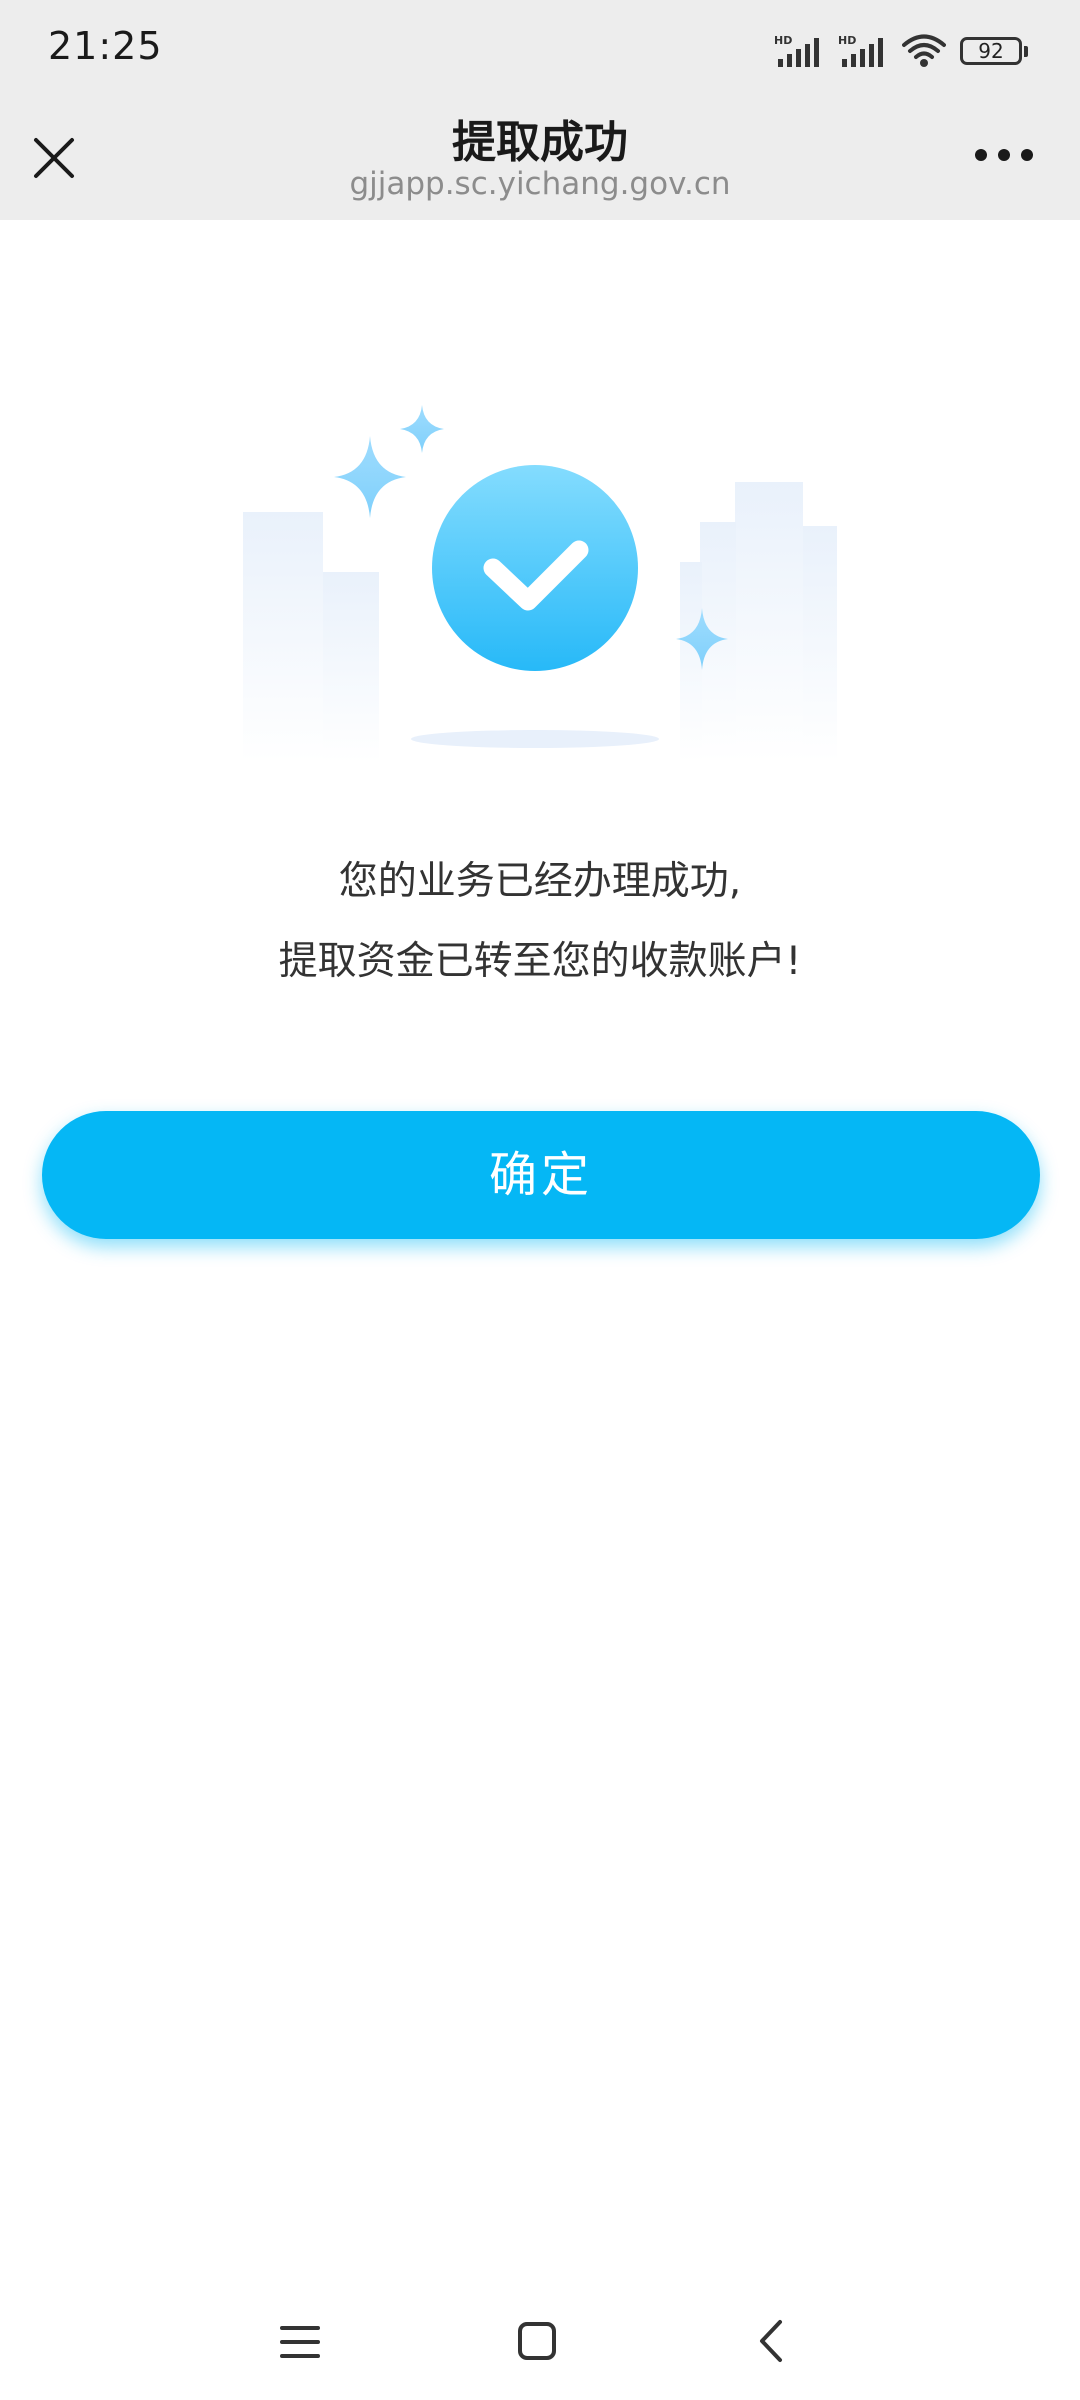  Describe the element at coordinates (540, 142) in the screenshot. I see `page-title: 提取成功` at that location.